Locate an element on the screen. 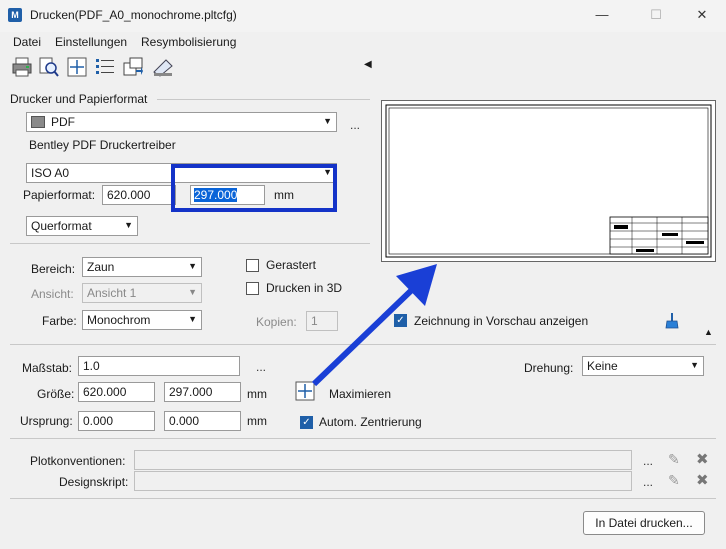  brush-icon is located at coordinates (672, 321).